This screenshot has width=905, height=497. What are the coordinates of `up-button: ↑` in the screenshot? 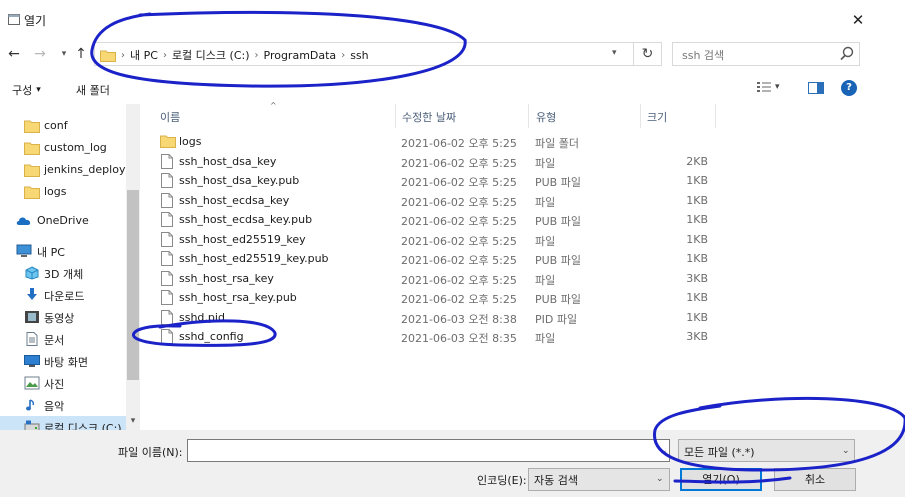 It's located at (81, 54).